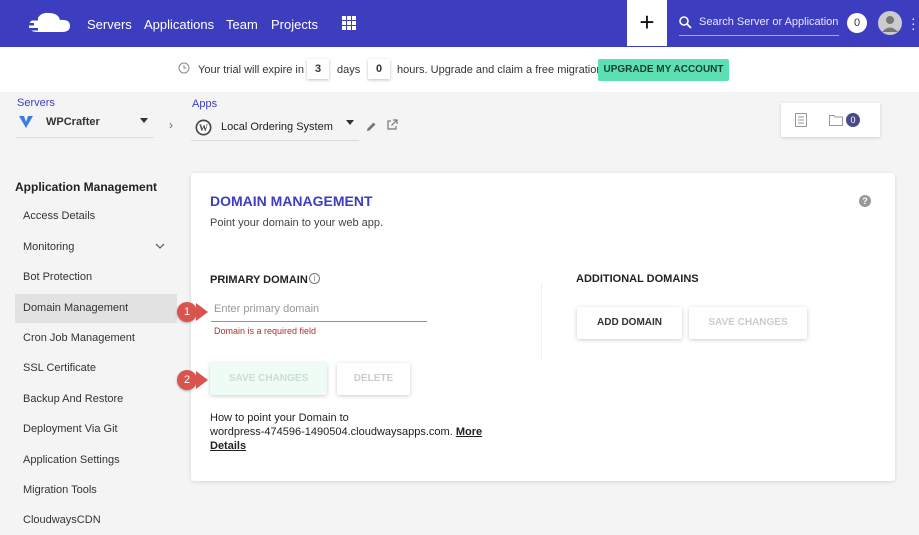  What do you see at coordinates (179, 24) in the screenshot?
I see `nav-applications-link: Applications` at bounding box center [179, 24].